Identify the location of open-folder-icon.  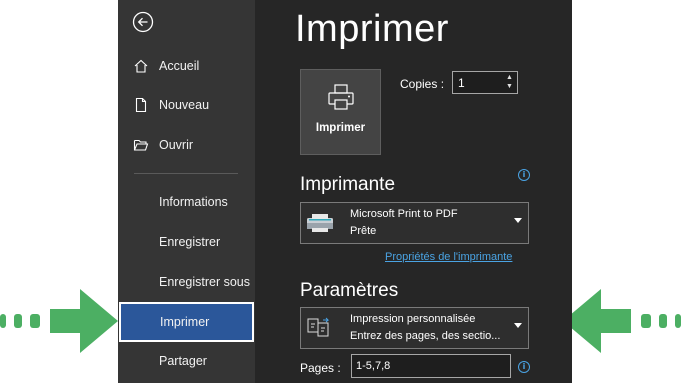
(141, 145).